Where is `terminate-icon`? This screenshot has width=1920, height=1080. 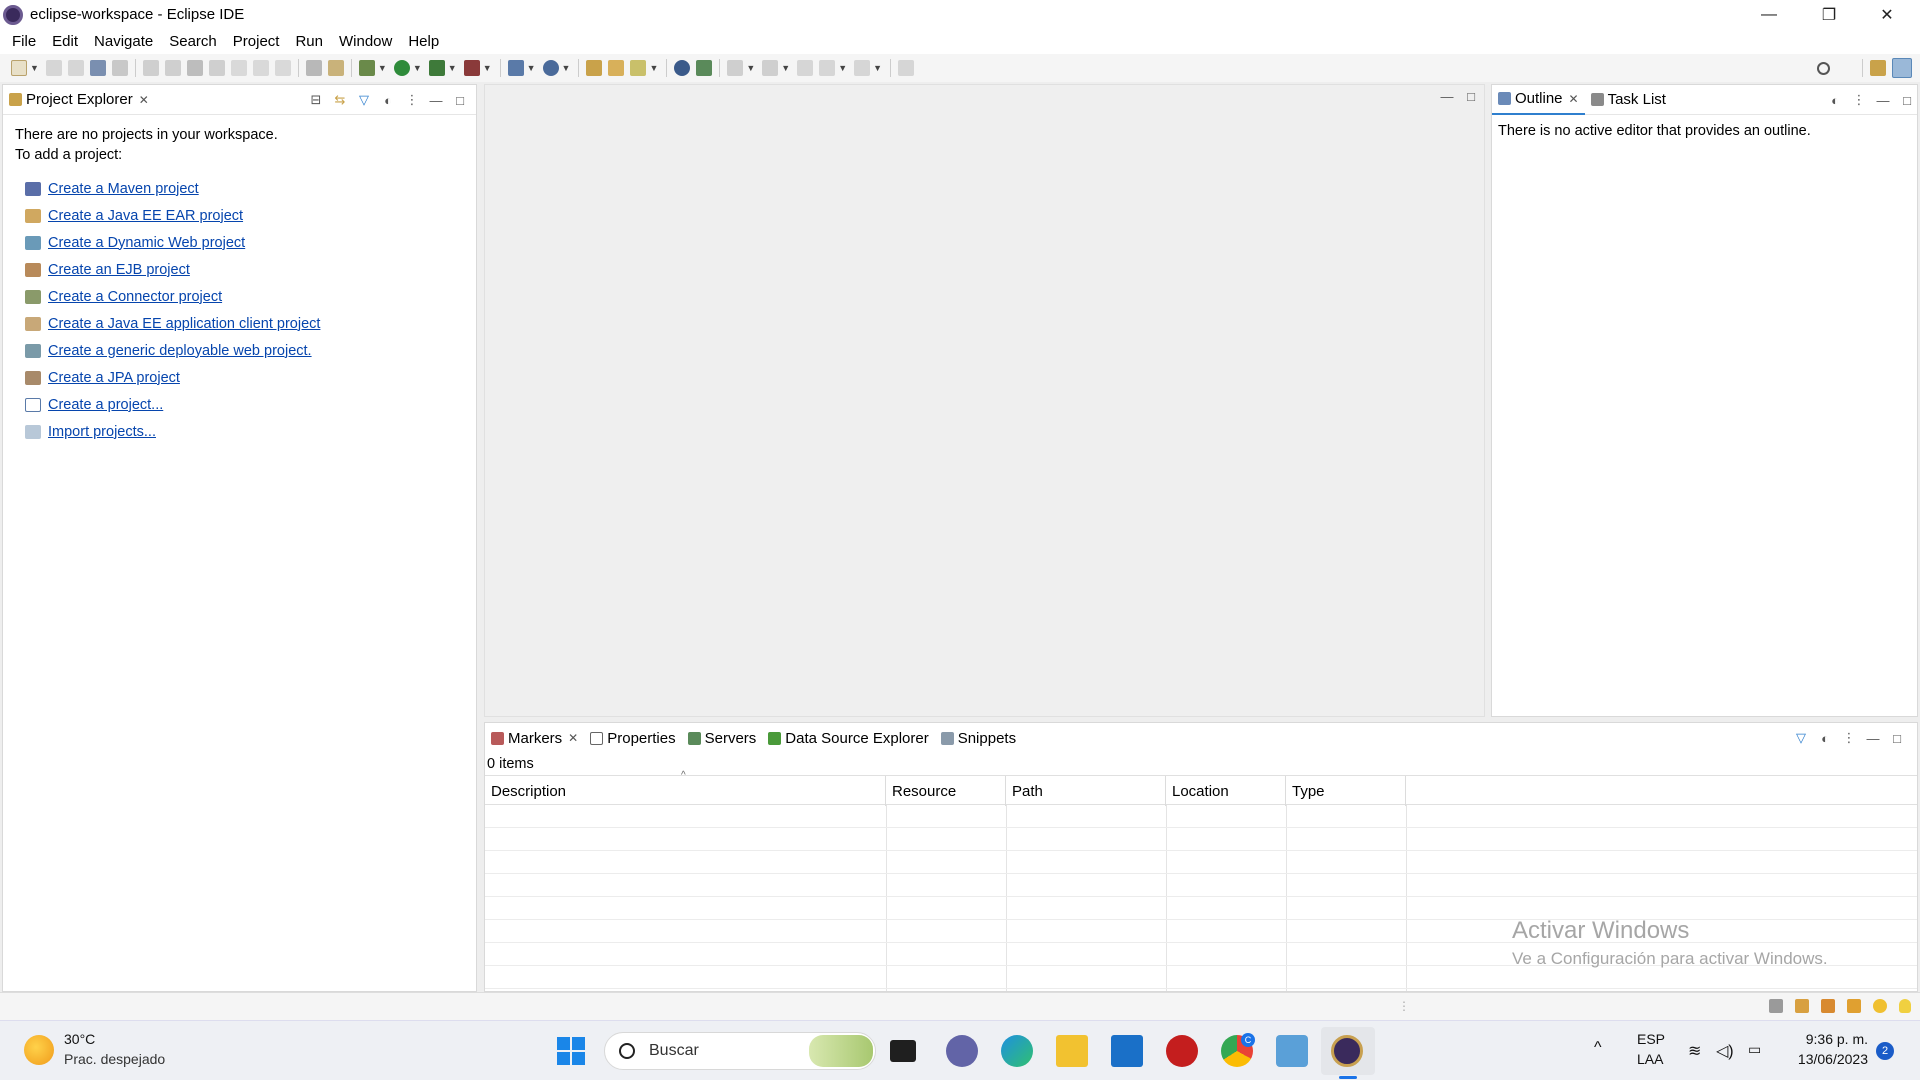 terminate-icon is located at coordinates (194, 68).